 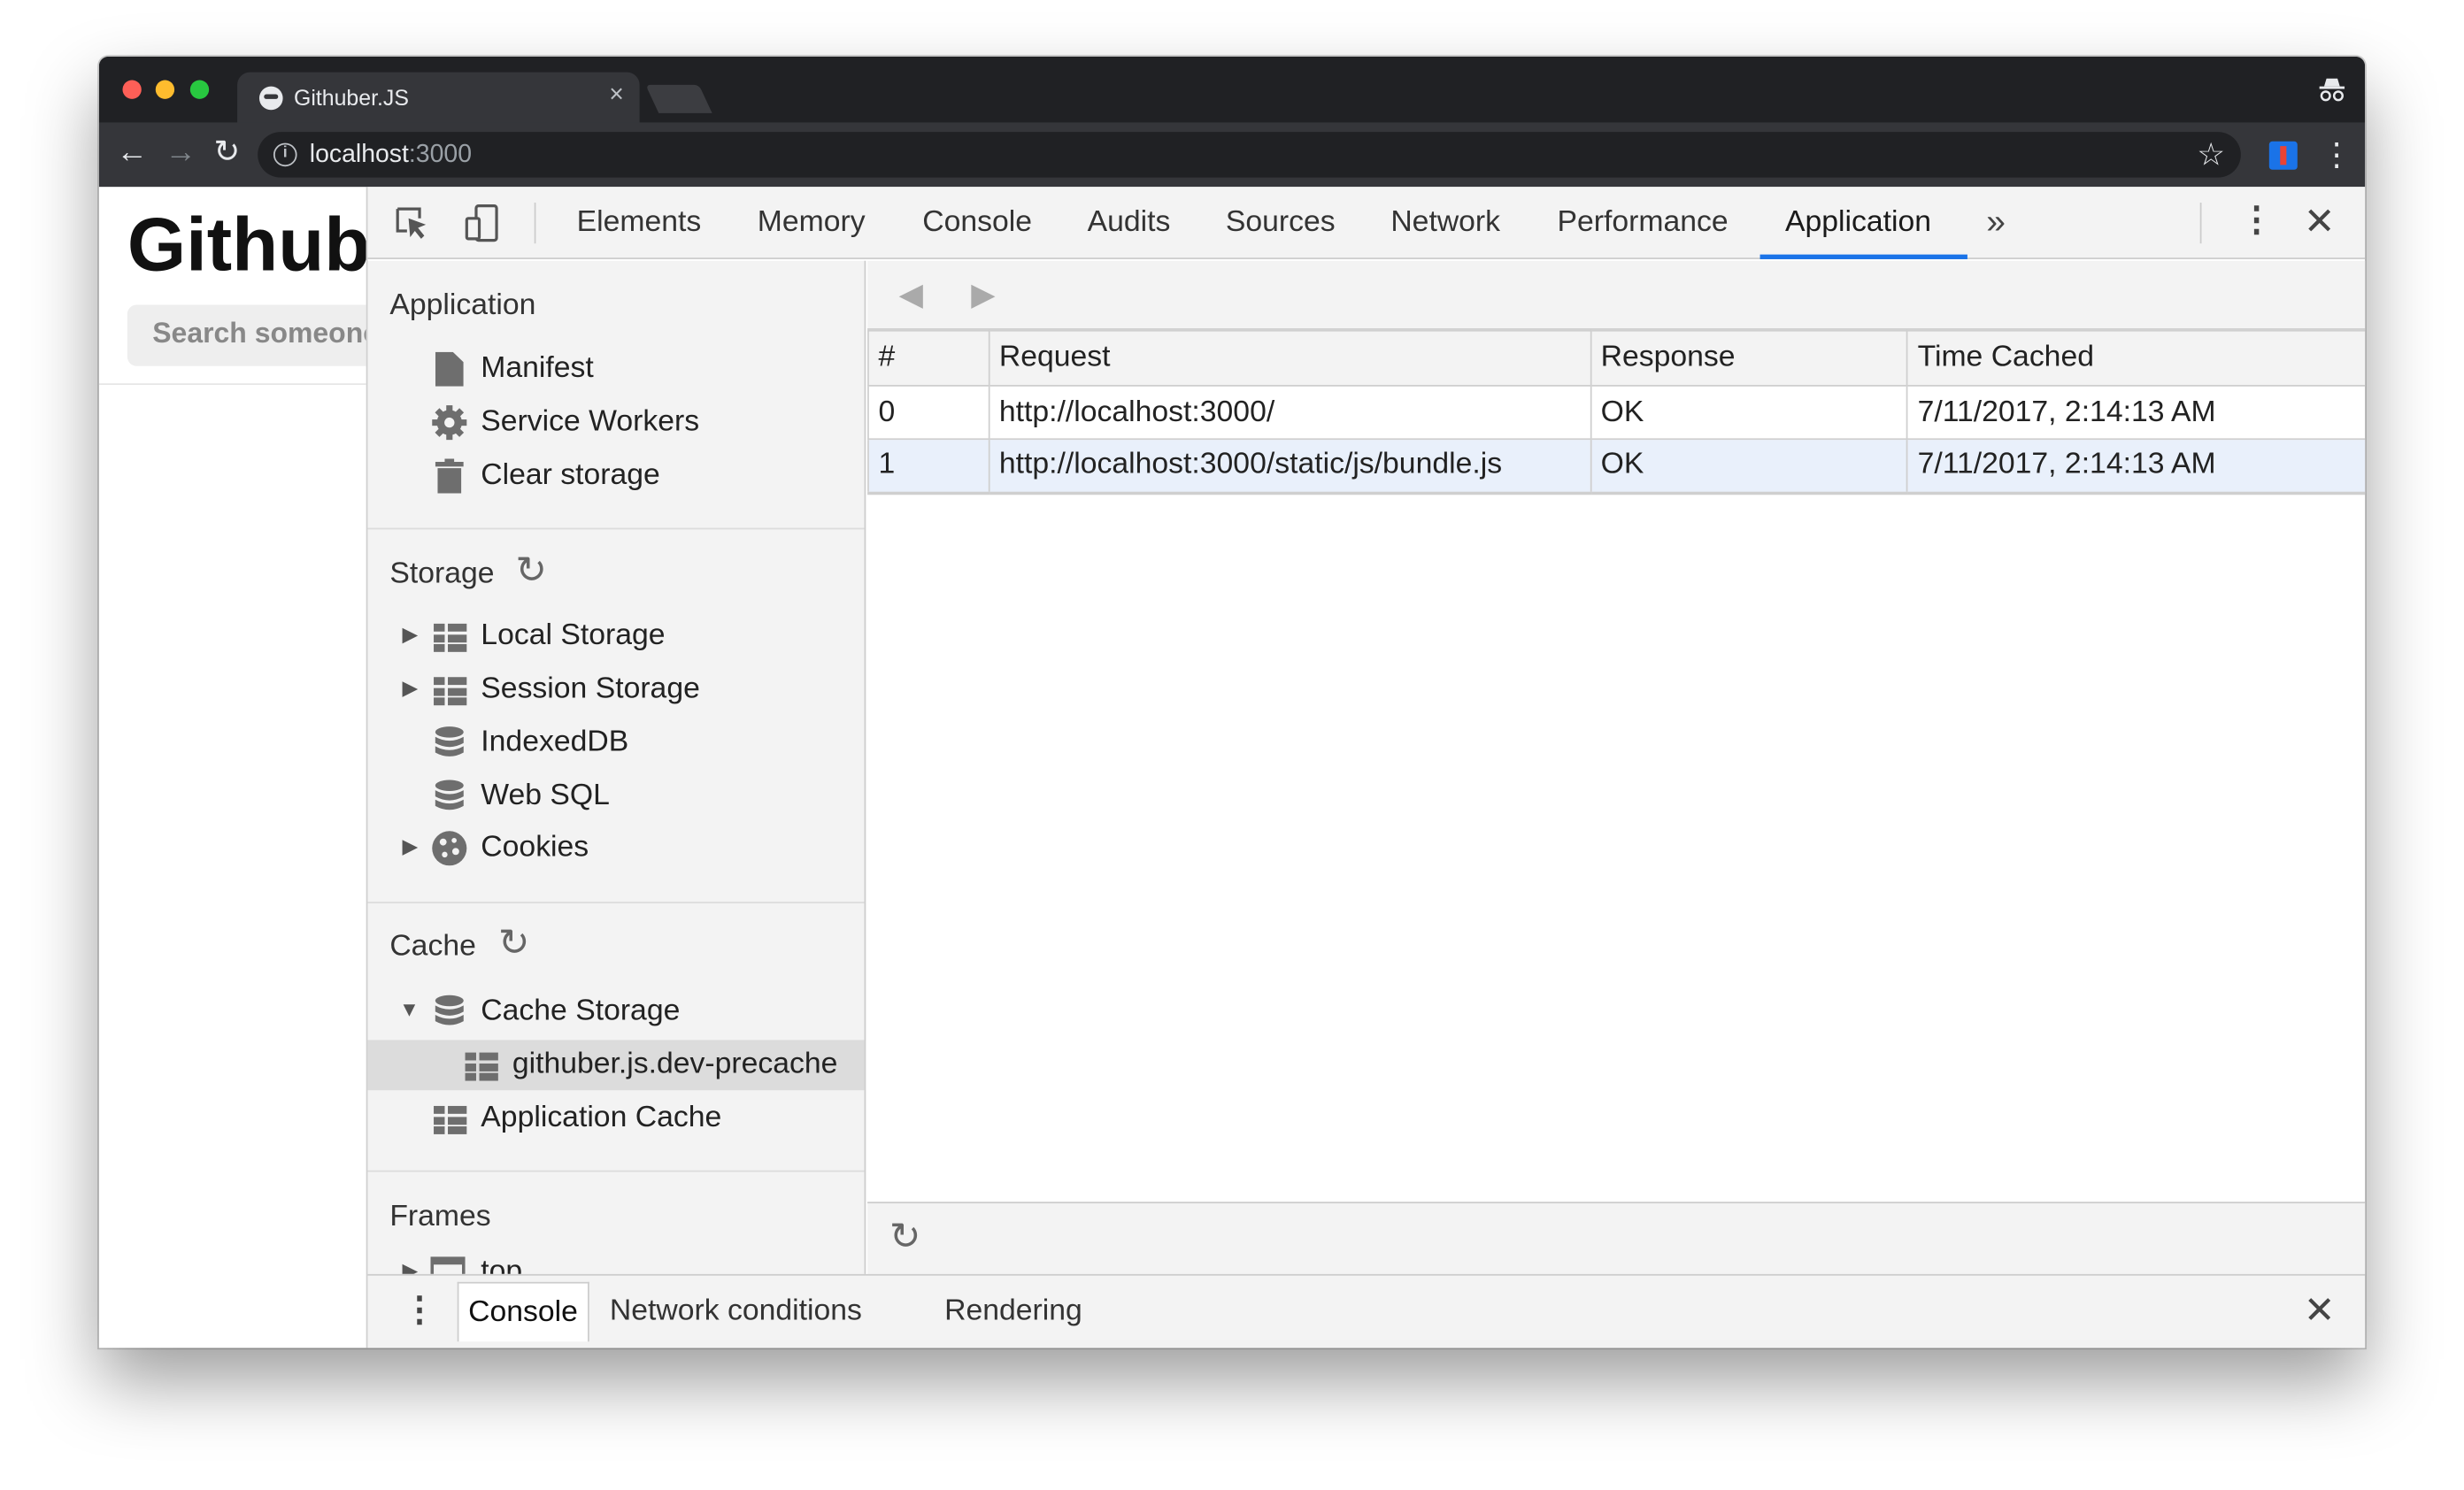 I want to click on sidebar-item-web-sql: Web SQL, so click(x=615, y=797).